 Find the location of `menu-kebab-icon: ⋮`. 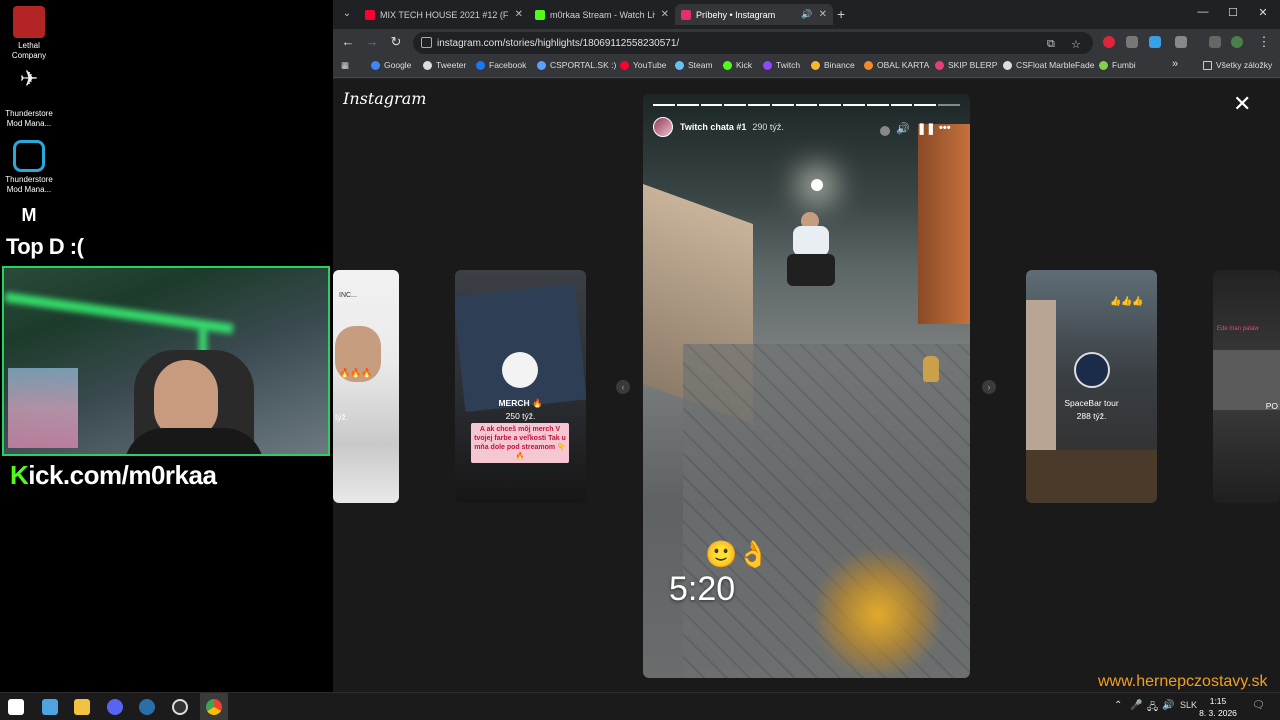

menu-kebab-icon: ⋮ is located at coordinates (1264, 42).